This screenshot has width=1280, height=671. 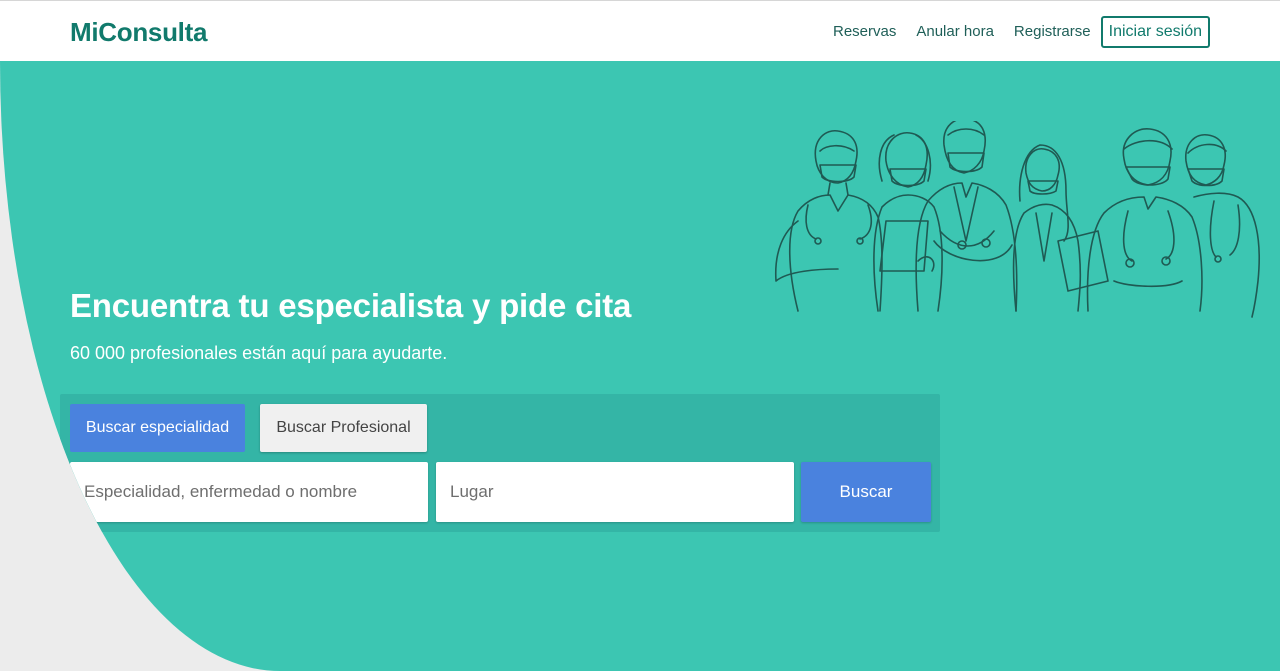 I want to click on search-button: Buscar, so click(x=866, y=492).